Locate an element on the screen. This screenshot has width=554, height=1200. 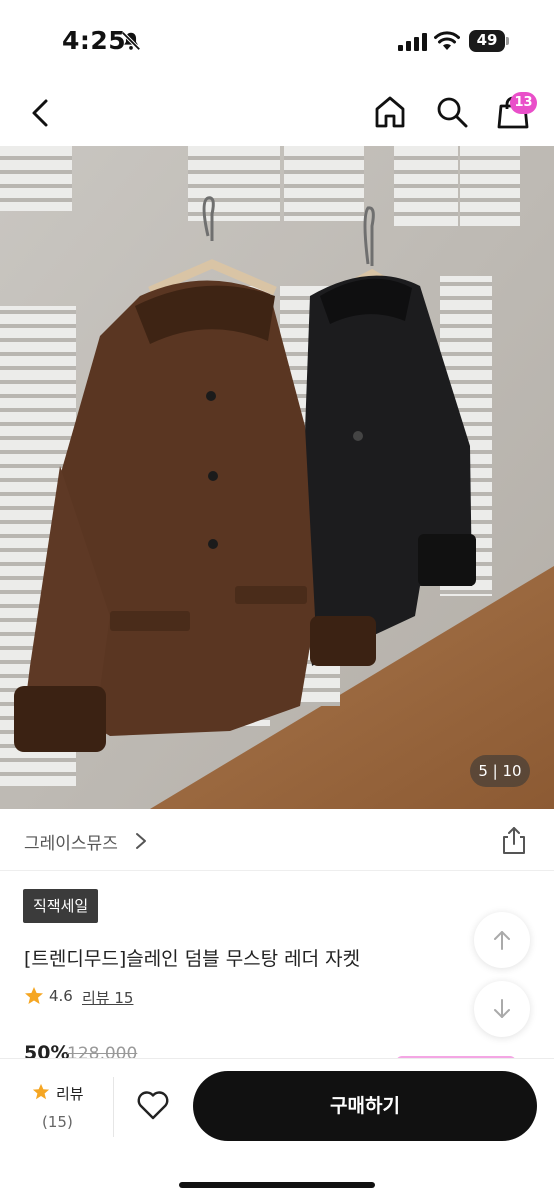
bell-muted-icon is located at coordinates (131, 41).